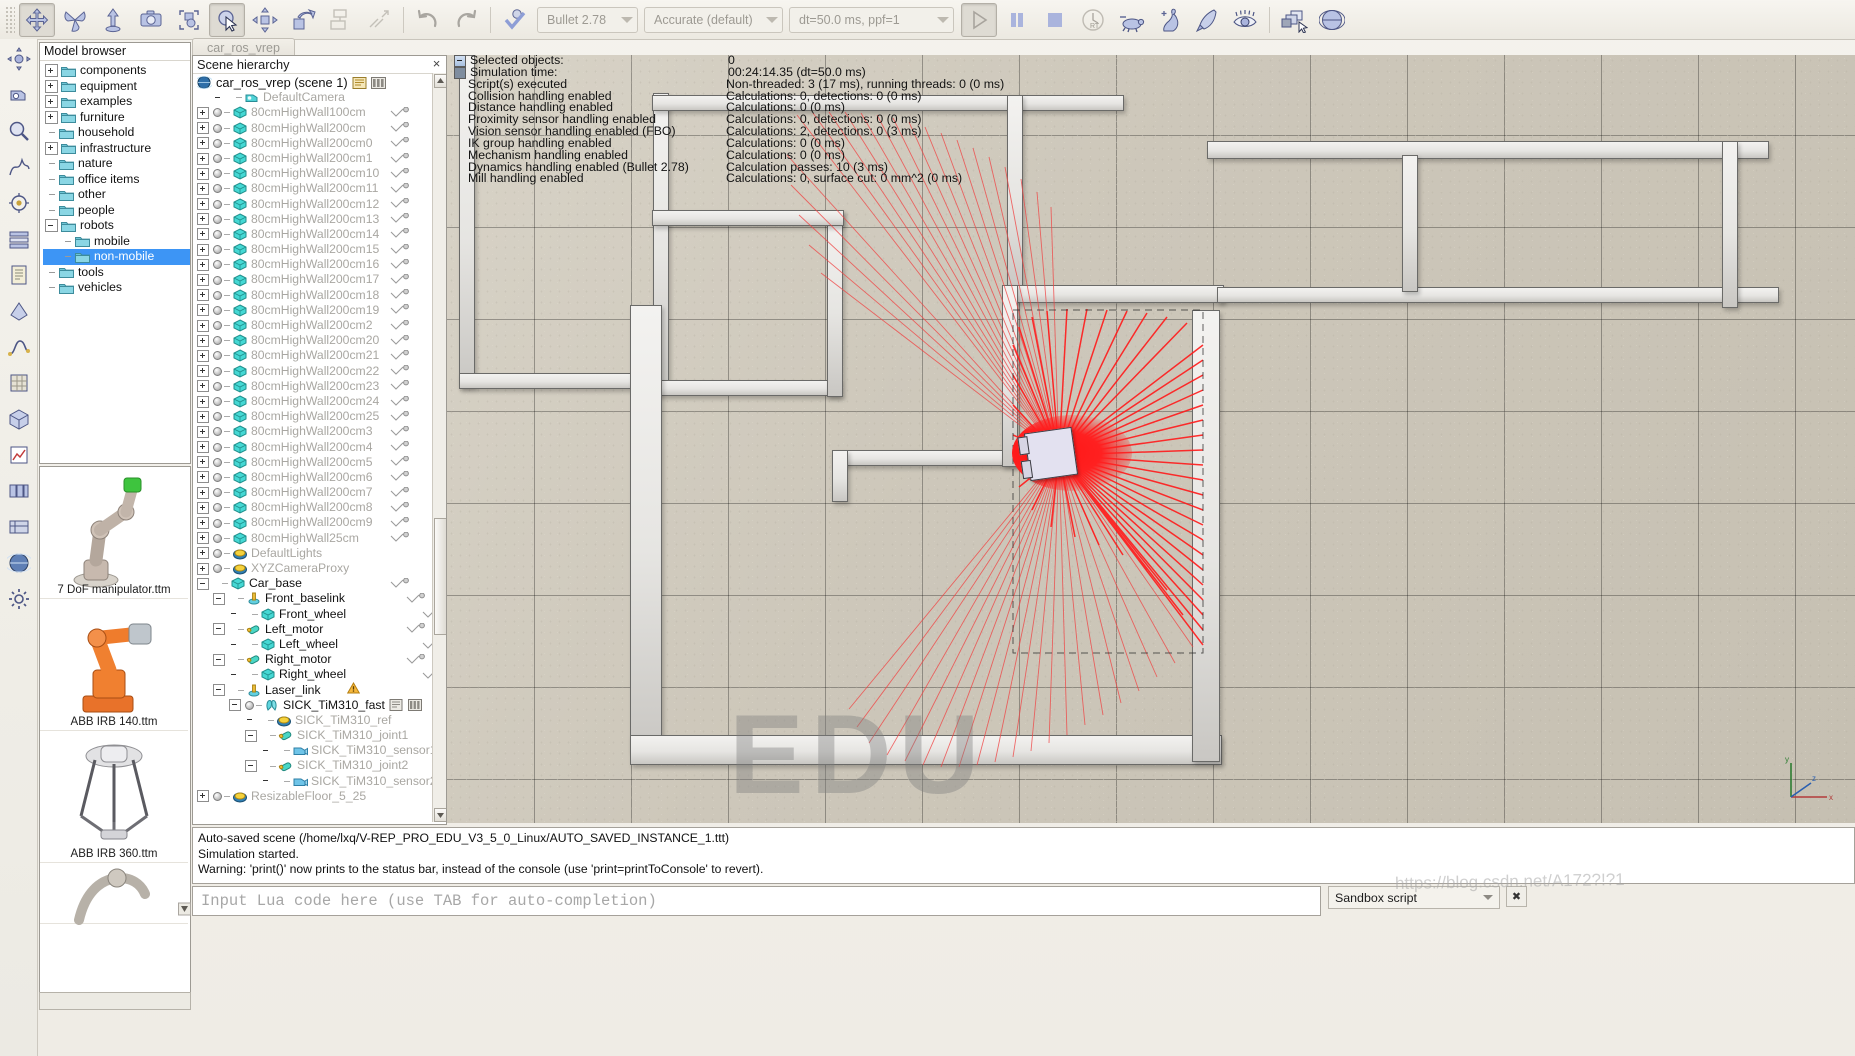  What do you see at coordinates (319, 553) in the screenshot?
I see `hierarchy-item-DefaultLights: DefaultLights` at bounding box center [319, 553].